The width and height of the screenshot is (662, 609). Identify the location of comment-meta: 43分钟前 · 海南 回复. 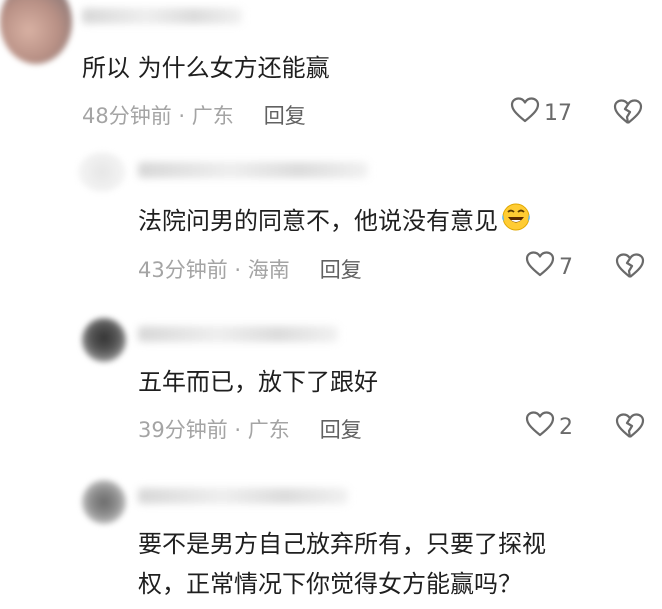
(250, 269).